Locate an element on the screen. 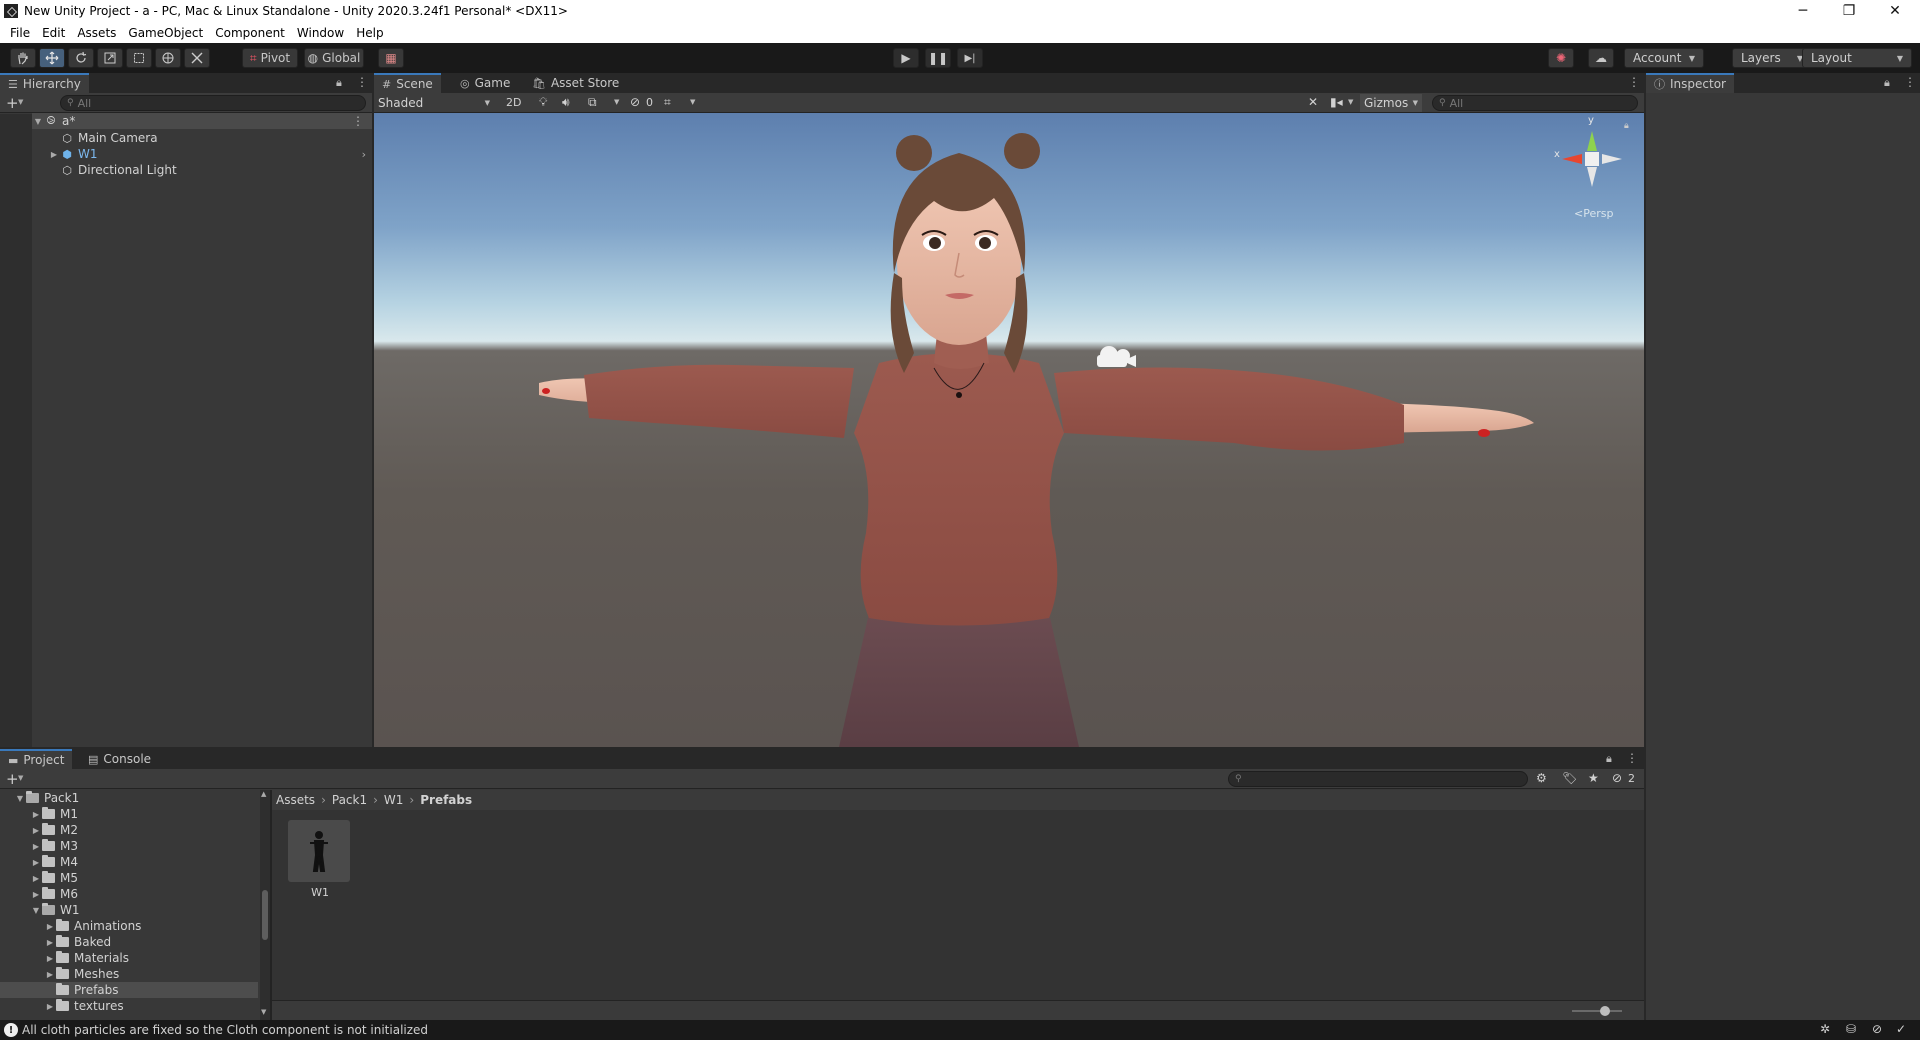  grid-snap-button: ▦ is located at coordinates (391, 58).